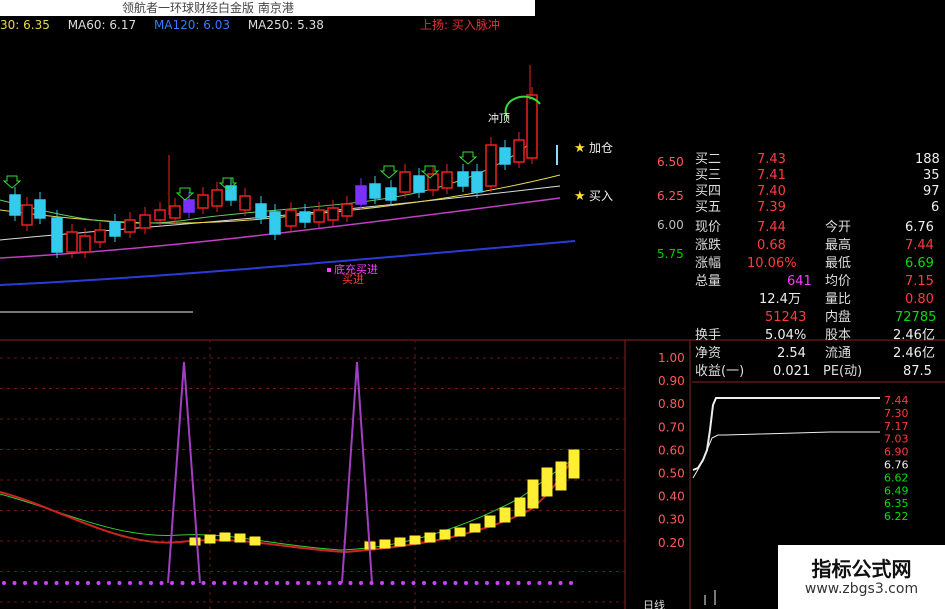  I want to click on oscillator-axis-label: 0.80, so click(671, 404).